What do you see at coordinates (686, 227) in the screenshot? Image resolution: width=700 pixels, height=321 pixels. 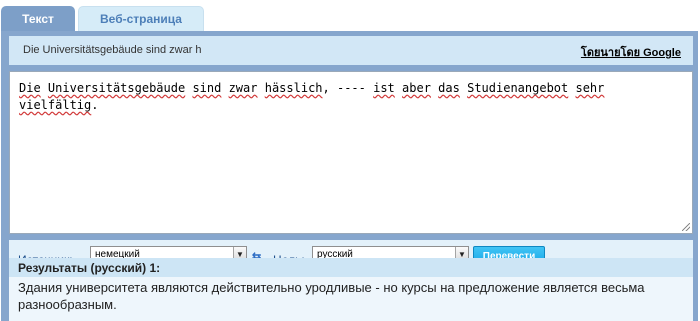 I see `resize-grip-icon` at bounding box center [686, 227].